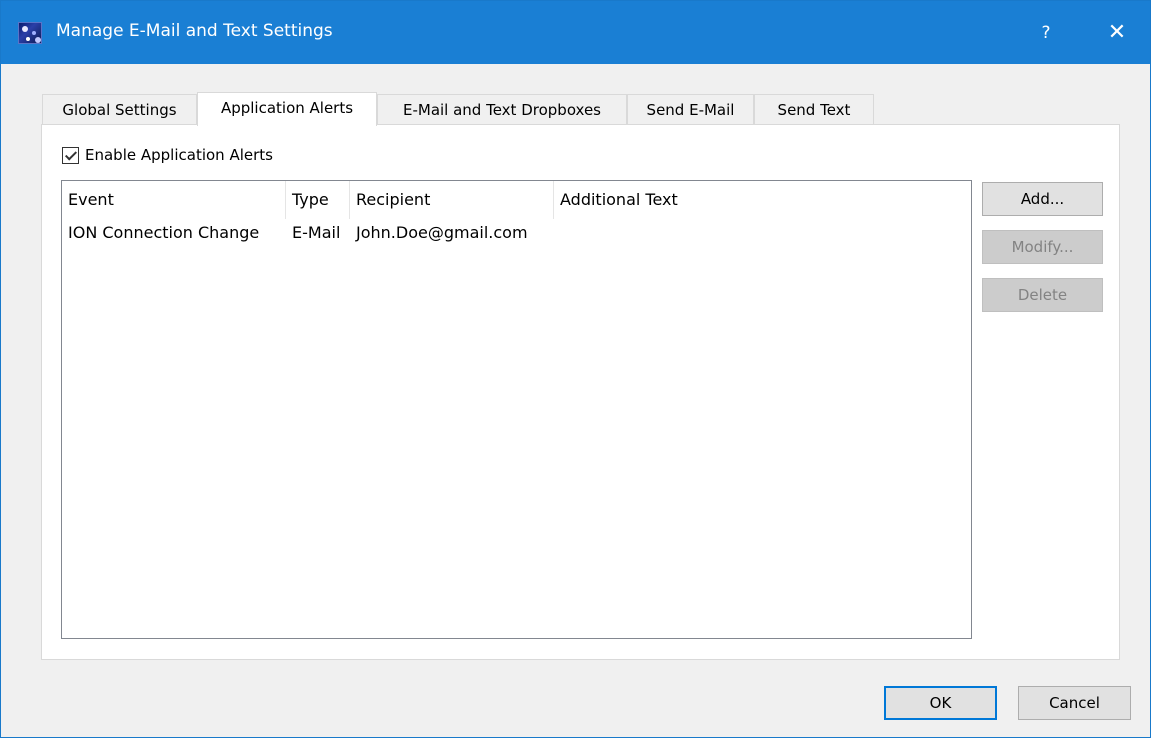 This screenshot has height=738, width=1151. I want to click on column-header-additional-text: Additional Text, so click(654, 200).